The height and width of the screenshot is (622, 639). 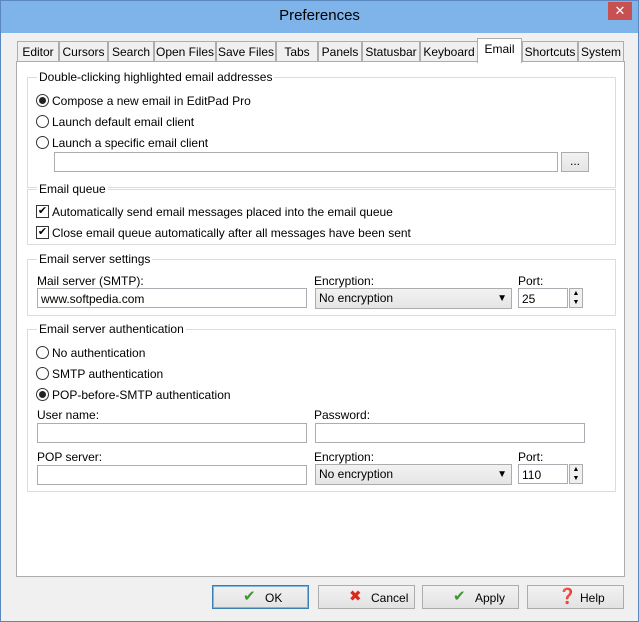 I want to click on cancel-button-label: Cancel, so click(x=390, y=598).